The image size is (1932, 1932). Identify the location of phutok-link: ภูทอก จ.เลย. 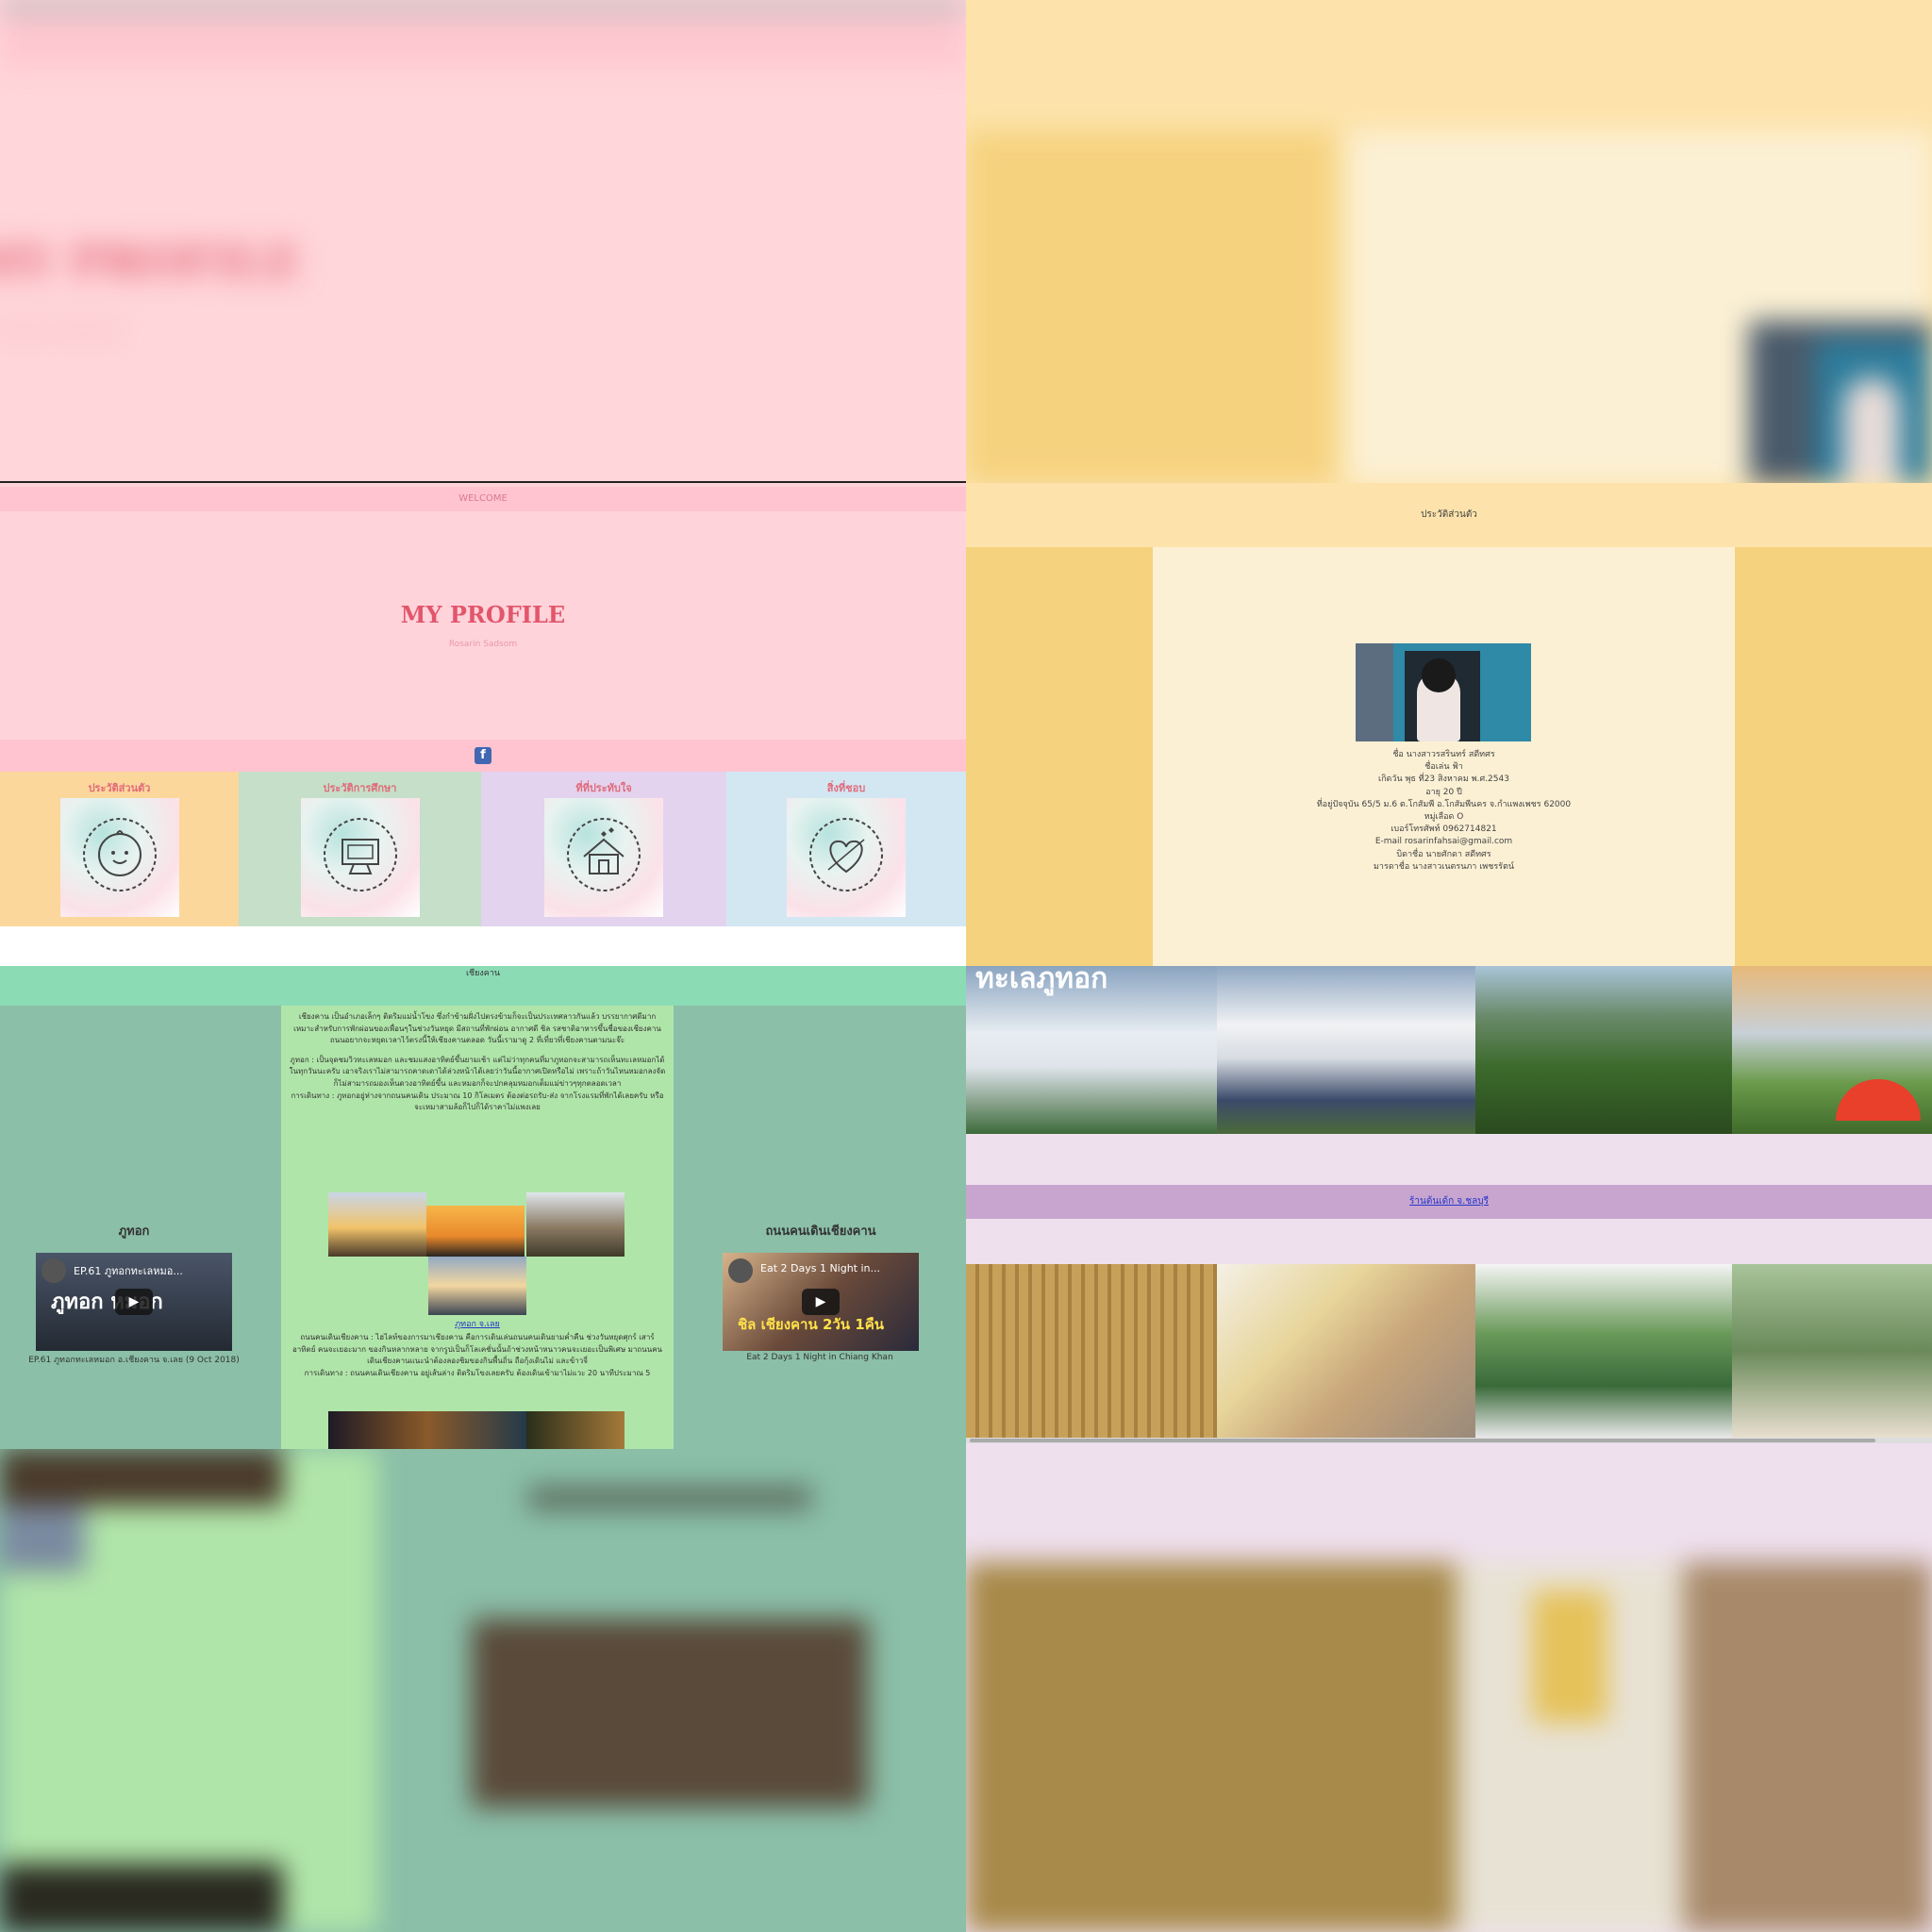
(478, 1324).